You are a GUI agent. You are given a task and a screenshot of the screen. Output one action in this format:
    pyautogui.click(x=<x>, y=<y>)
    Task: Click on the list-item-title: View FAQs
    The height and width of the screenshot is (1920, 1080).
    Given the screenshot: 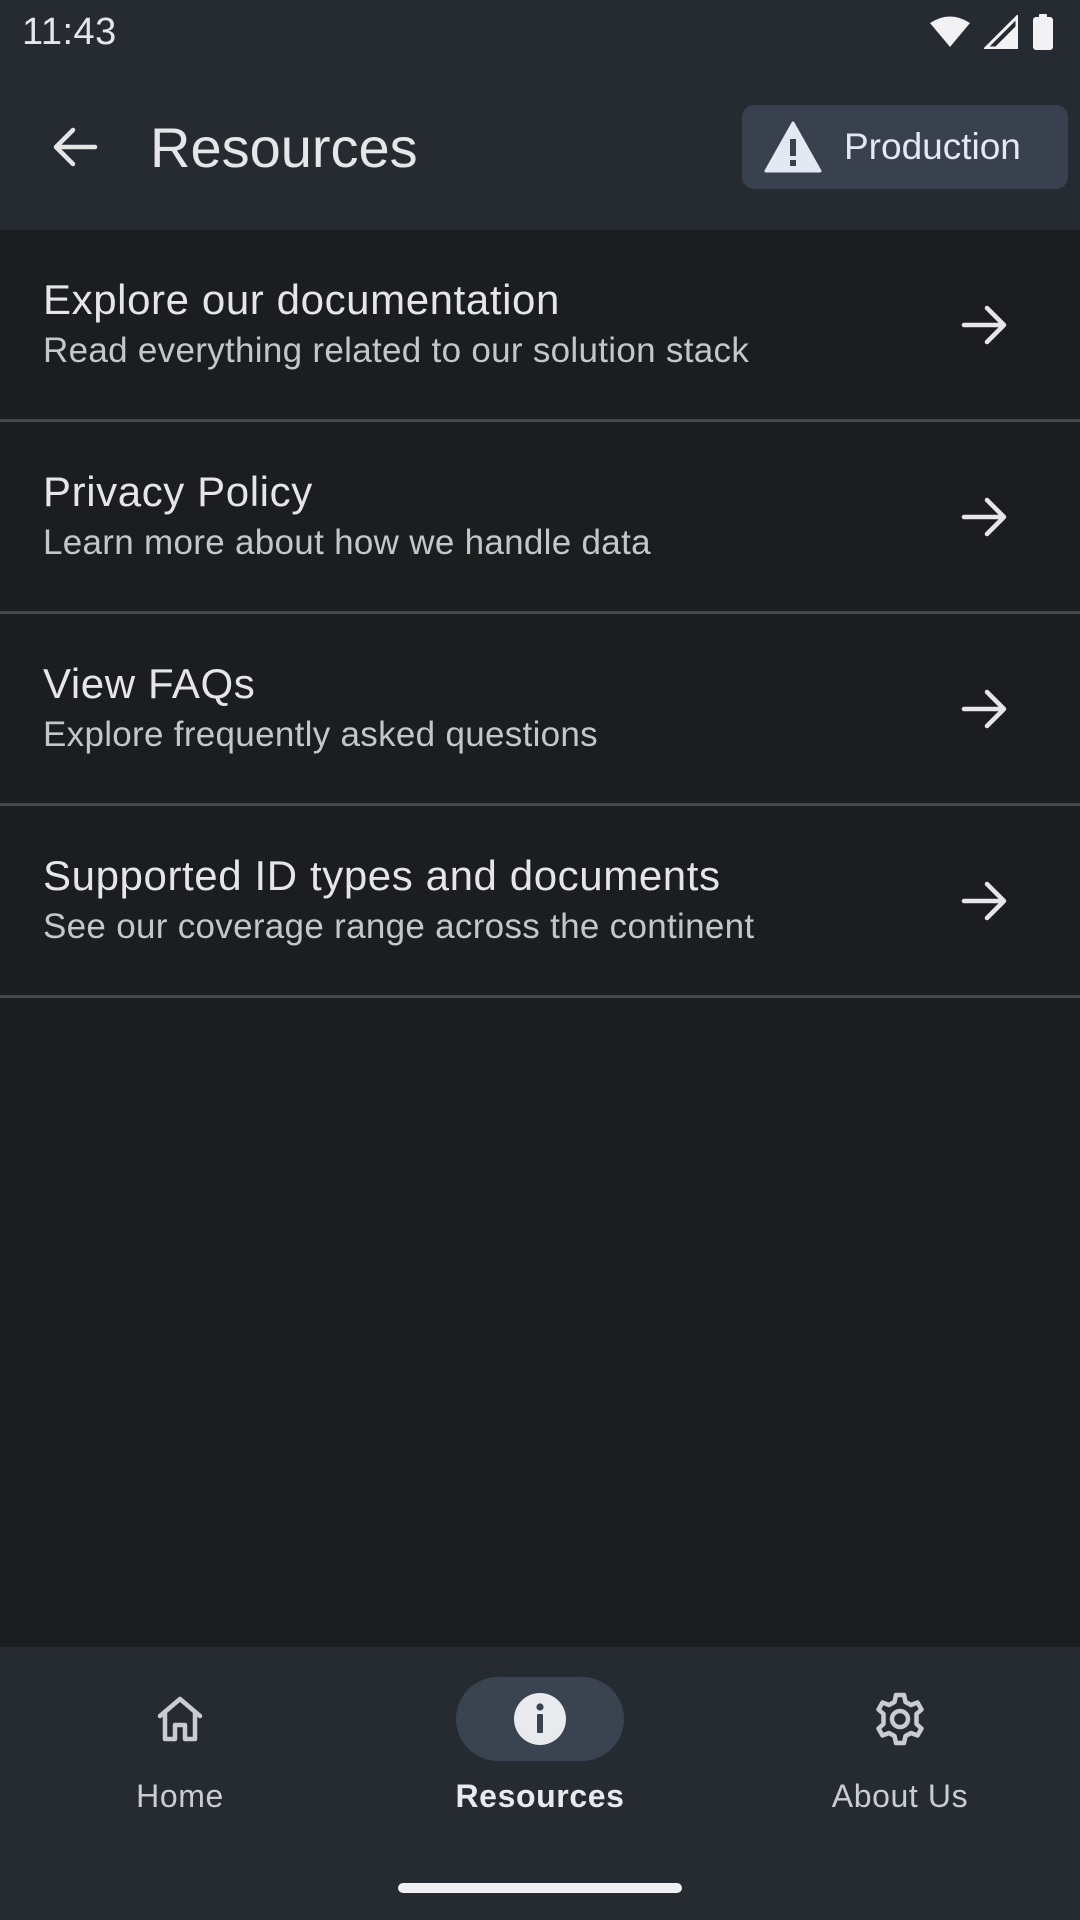 What is the action you would take?
    pyautogui.click(x=149, y=683)
    